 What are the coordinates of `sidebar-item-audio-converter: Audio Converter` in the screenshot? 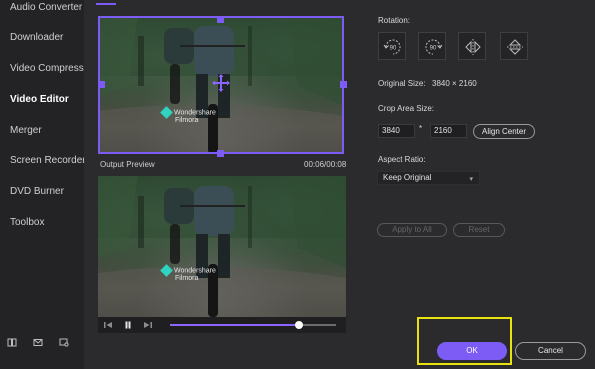 It's located at (46, 7).